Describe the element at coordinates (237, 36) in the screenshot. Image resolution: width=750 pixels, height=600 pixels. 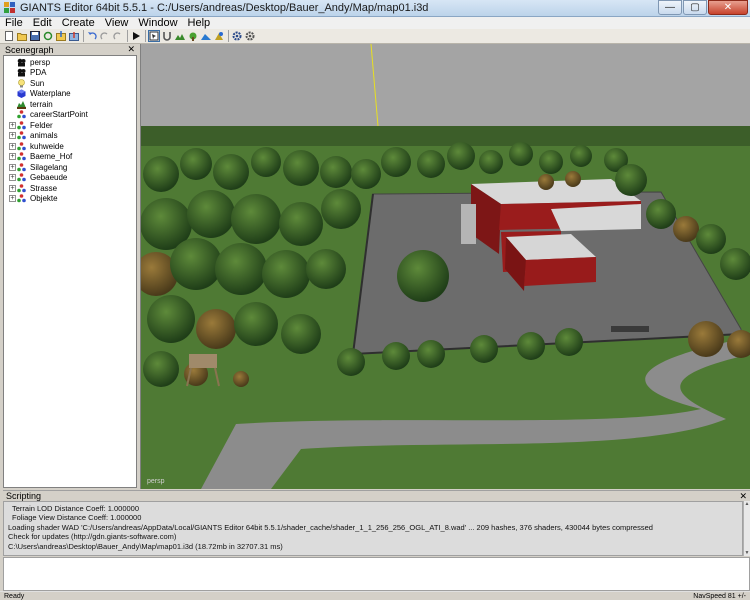
I see `settings-icon` at that location.